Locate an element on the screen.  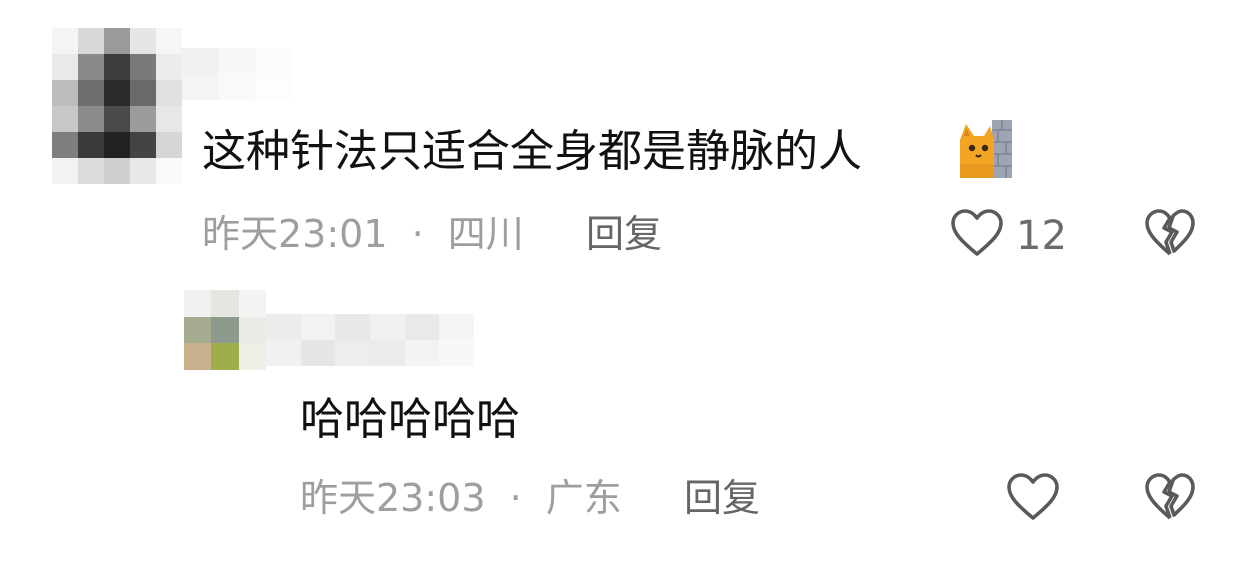
comment-body: 这种针法只适合全身都是静脉的人 is located at coordinates (532, 151).